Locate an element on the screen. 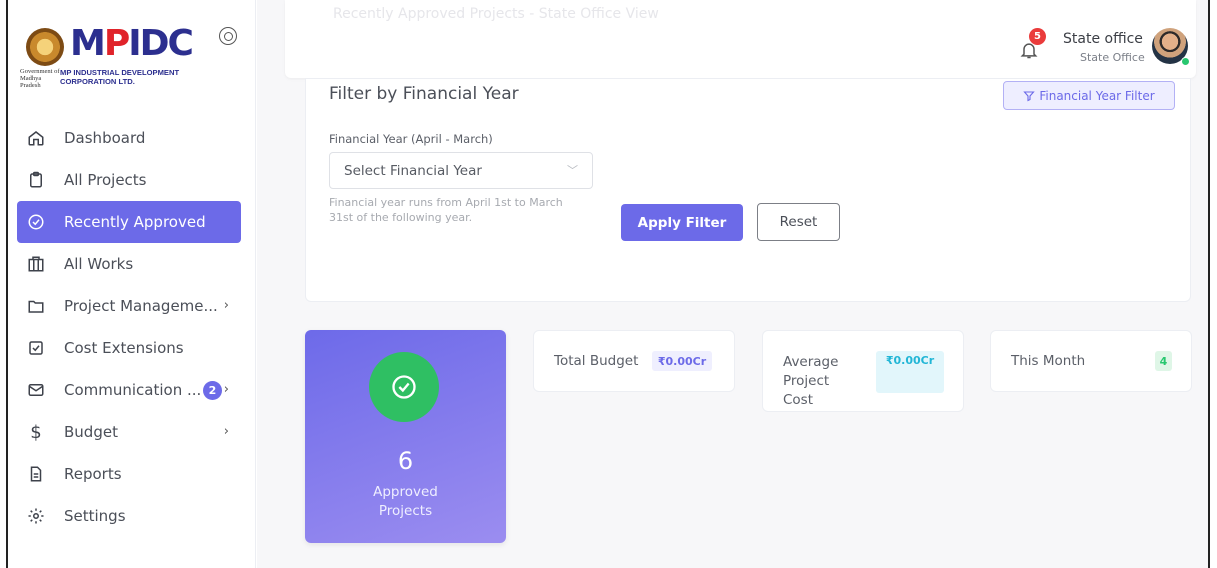 This screenshot has width=1217, height=568. financial-year-select: Select Financial Year ﹀ is located at coordinates (461, 170).